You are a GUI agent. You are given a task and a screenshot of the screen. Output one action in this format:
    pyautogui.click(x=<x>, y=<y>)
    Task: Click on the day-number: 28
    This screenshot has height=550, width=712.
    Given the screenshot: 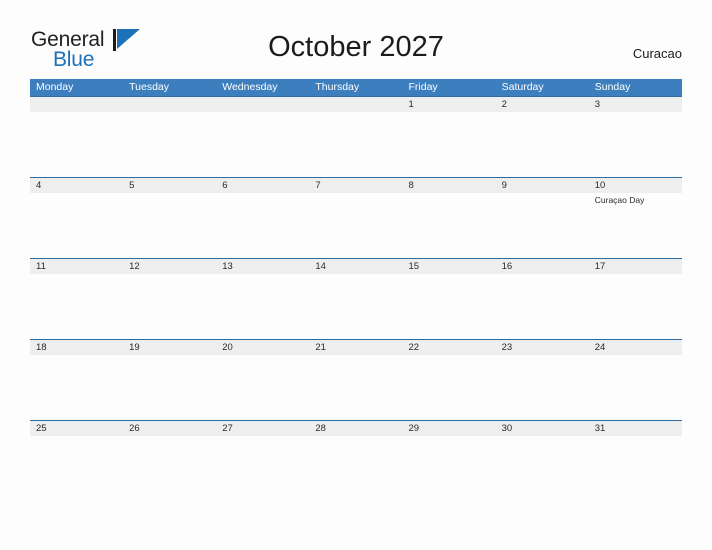 What is the action you would take?
    pyautogui.click(x=355, y=428)
    